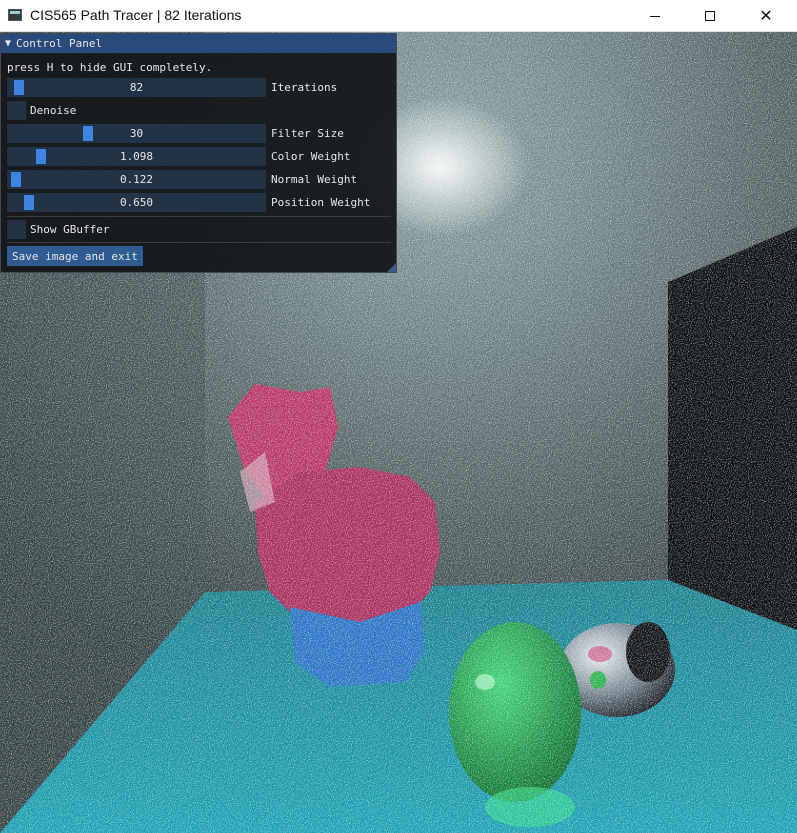 This screenshot has width=797, height=833. I want to click on resize-grip-icon, so click(391, 267).